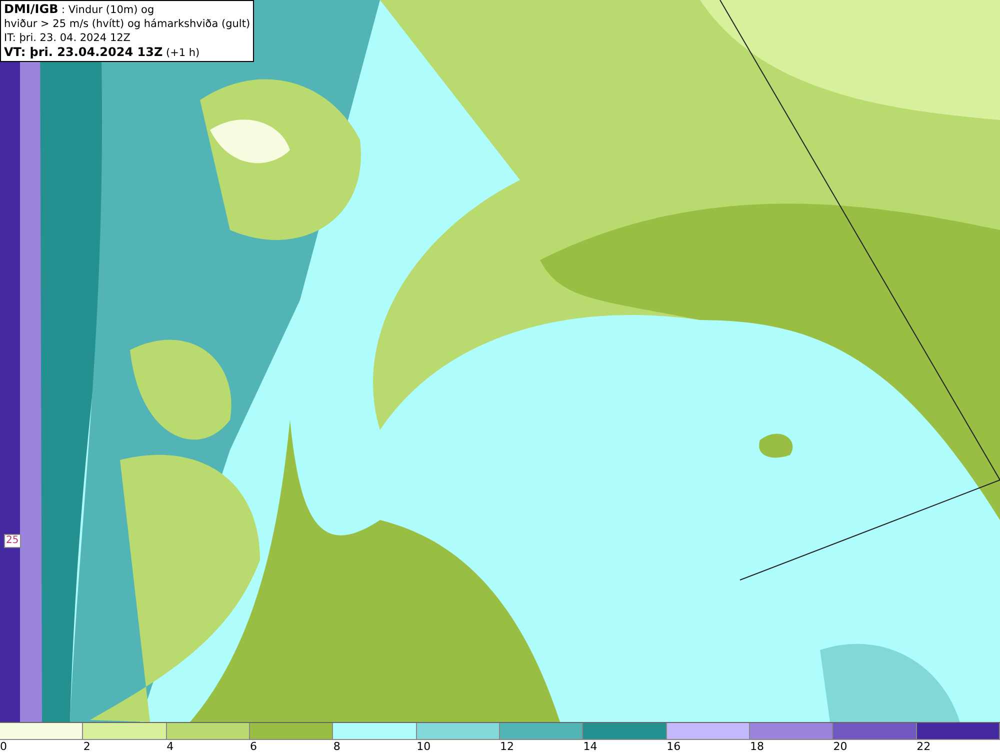  What do you see at coordinates (923, 746) in the screenshot?
I see `legend-label: 22` at bounding box center [923, 746].